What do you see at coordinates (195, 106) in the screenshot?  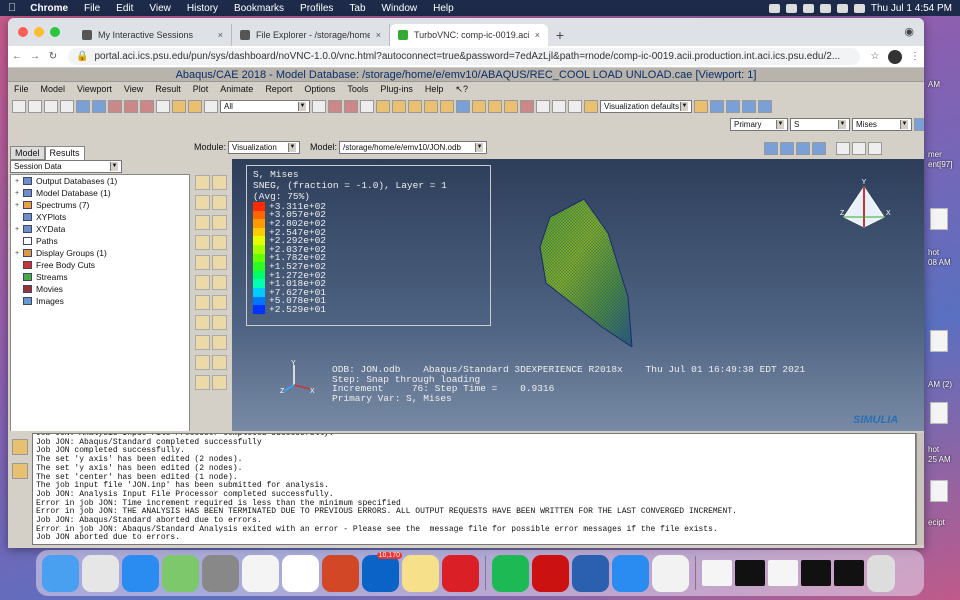 I see `layout-icon` at bounding box center [195, 106].